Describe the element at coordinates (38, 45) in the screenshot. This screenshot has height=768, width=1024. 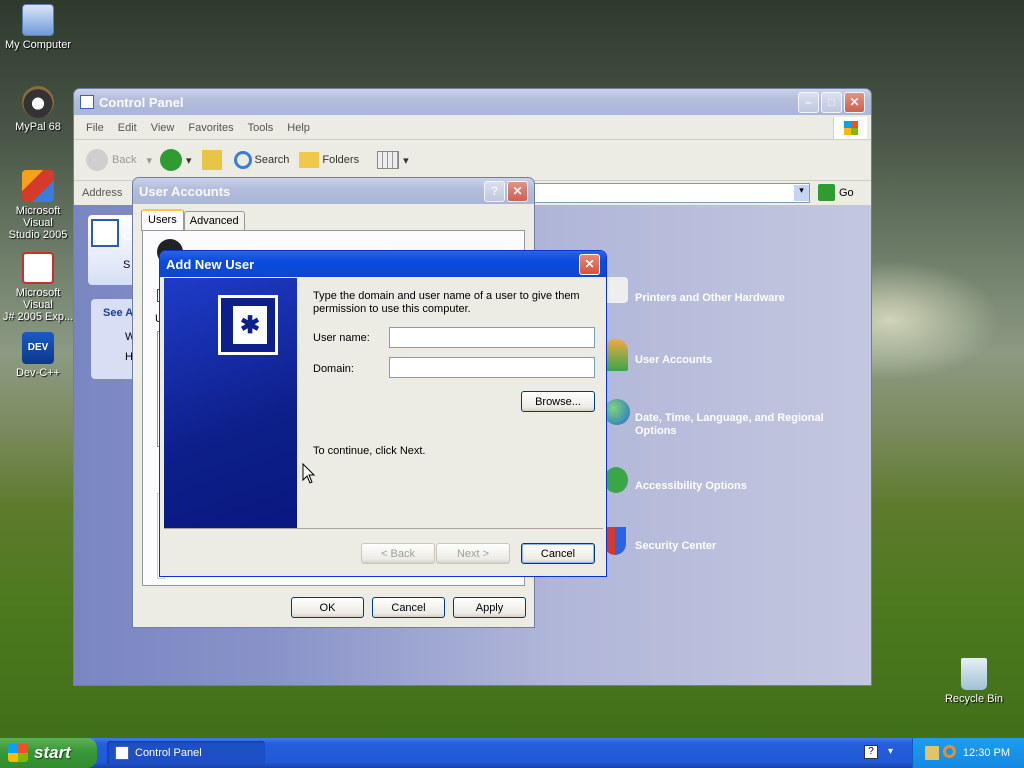
I see `desktop-icon-label: My Computer` at that location.